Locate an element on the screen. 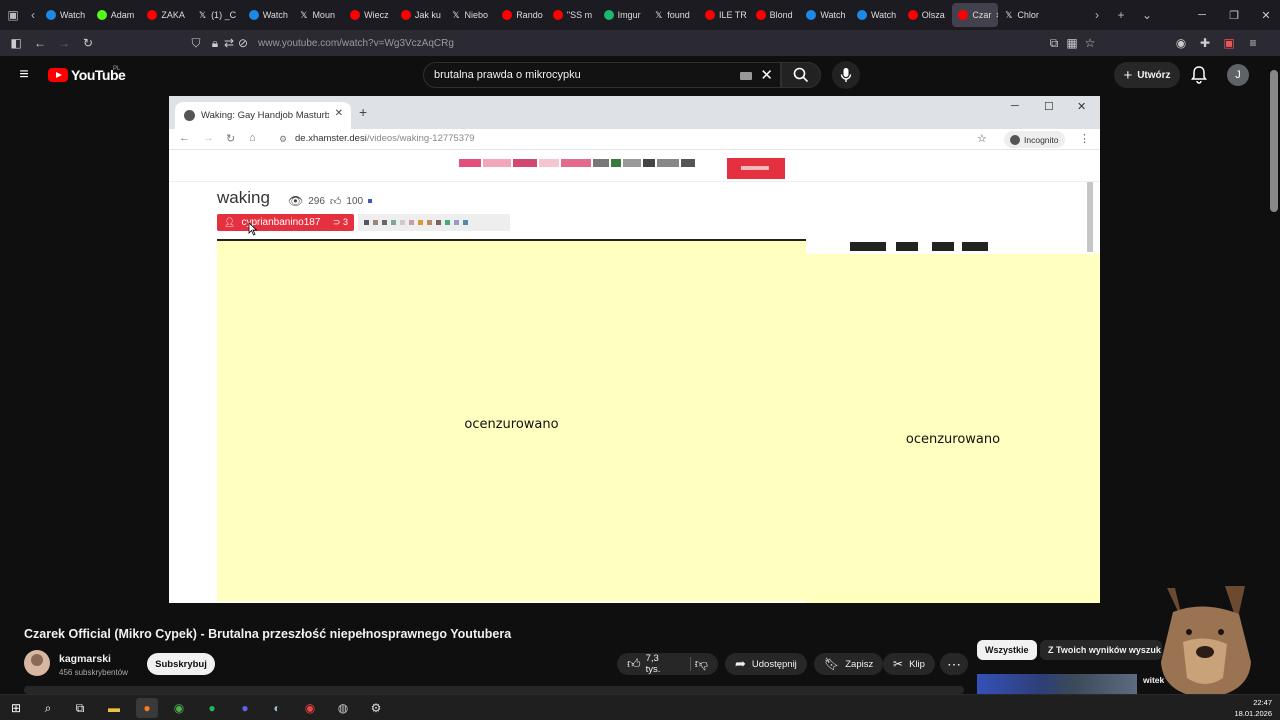 The height and width of the screenshot is (720, 1280). browser-tab: Imgur is located at coordinates (623, 15).